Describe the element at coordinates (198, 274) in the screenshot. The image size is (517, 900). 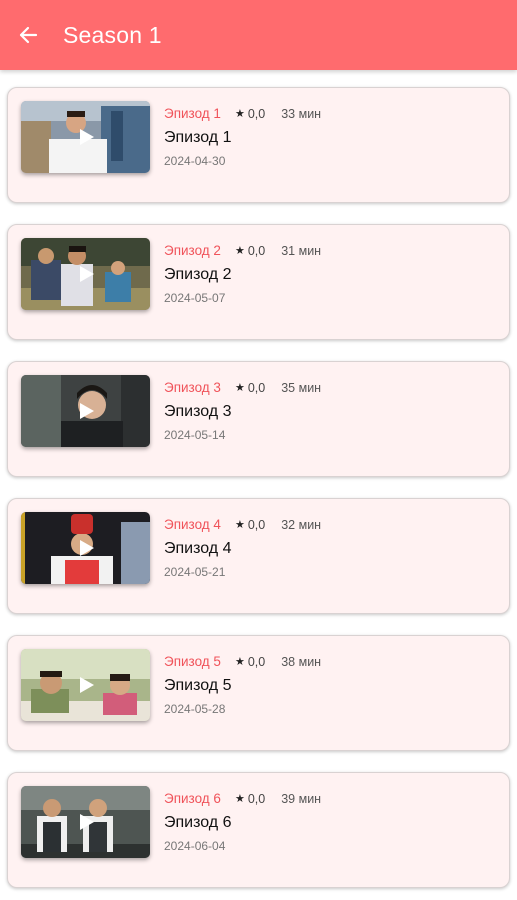
I see `episode-title: Эпизод 2` at that location.